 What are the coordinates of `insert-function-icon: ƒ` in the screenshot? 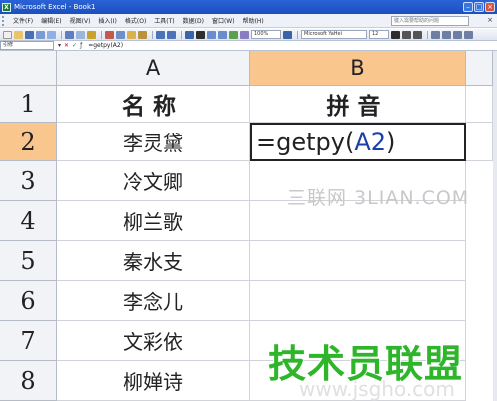 It's located at (81, 45).